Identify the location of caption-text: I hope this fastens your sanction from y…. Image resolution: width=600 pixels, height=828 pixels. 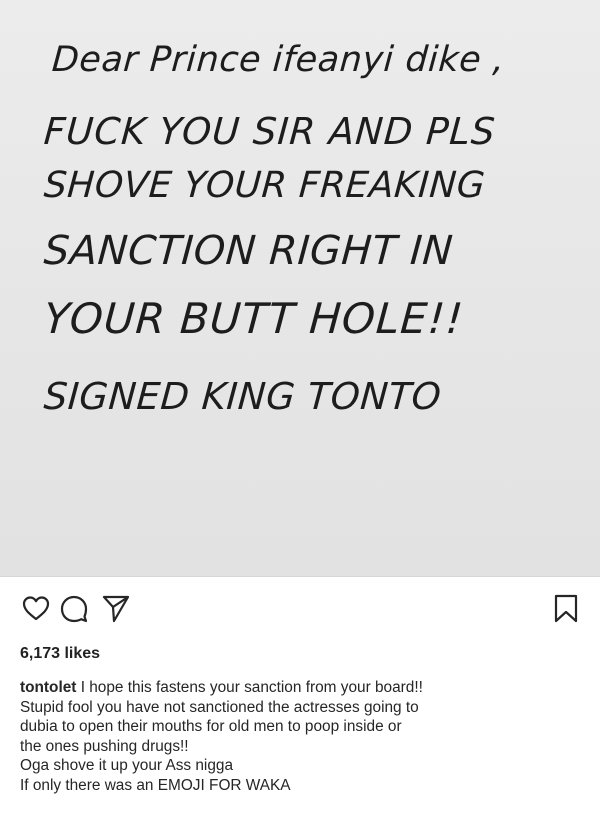
(249, 687).